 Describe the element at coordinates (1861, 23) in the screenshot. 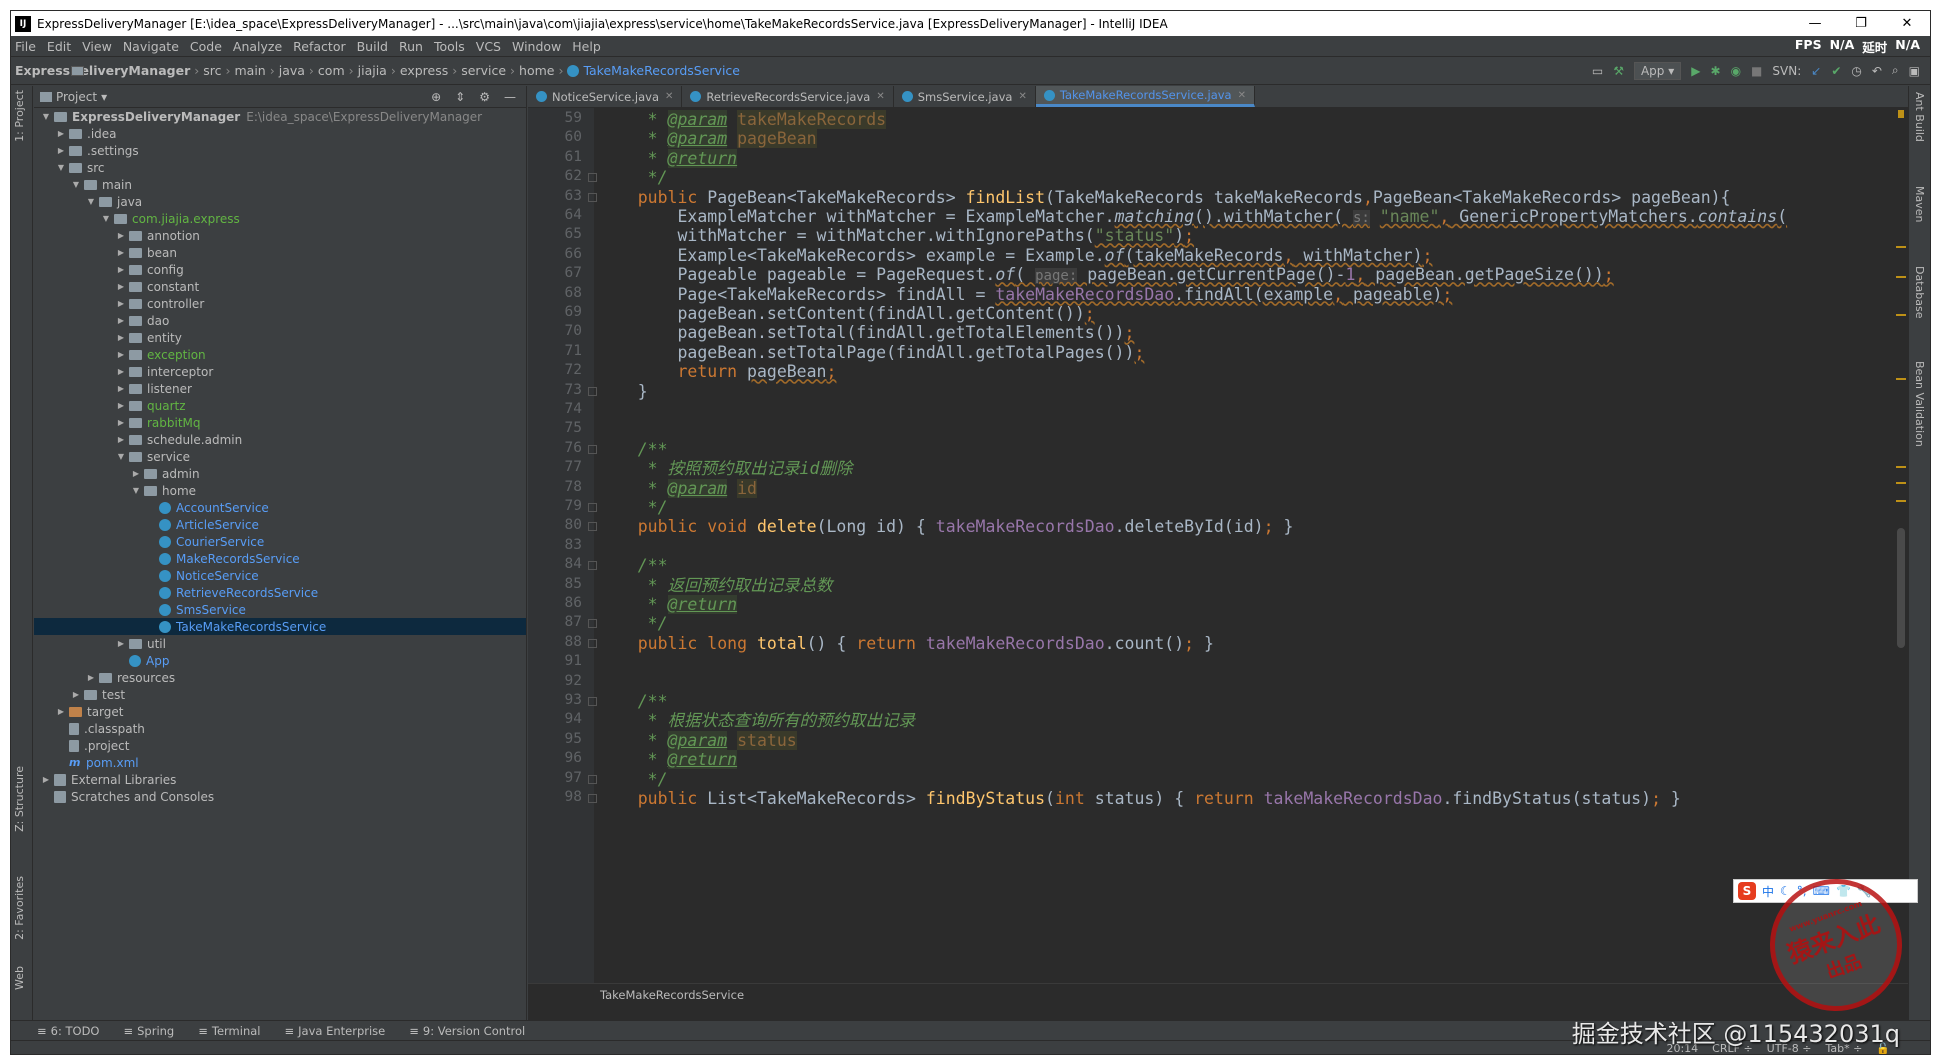

I see `restore-button: ❐` at that location.